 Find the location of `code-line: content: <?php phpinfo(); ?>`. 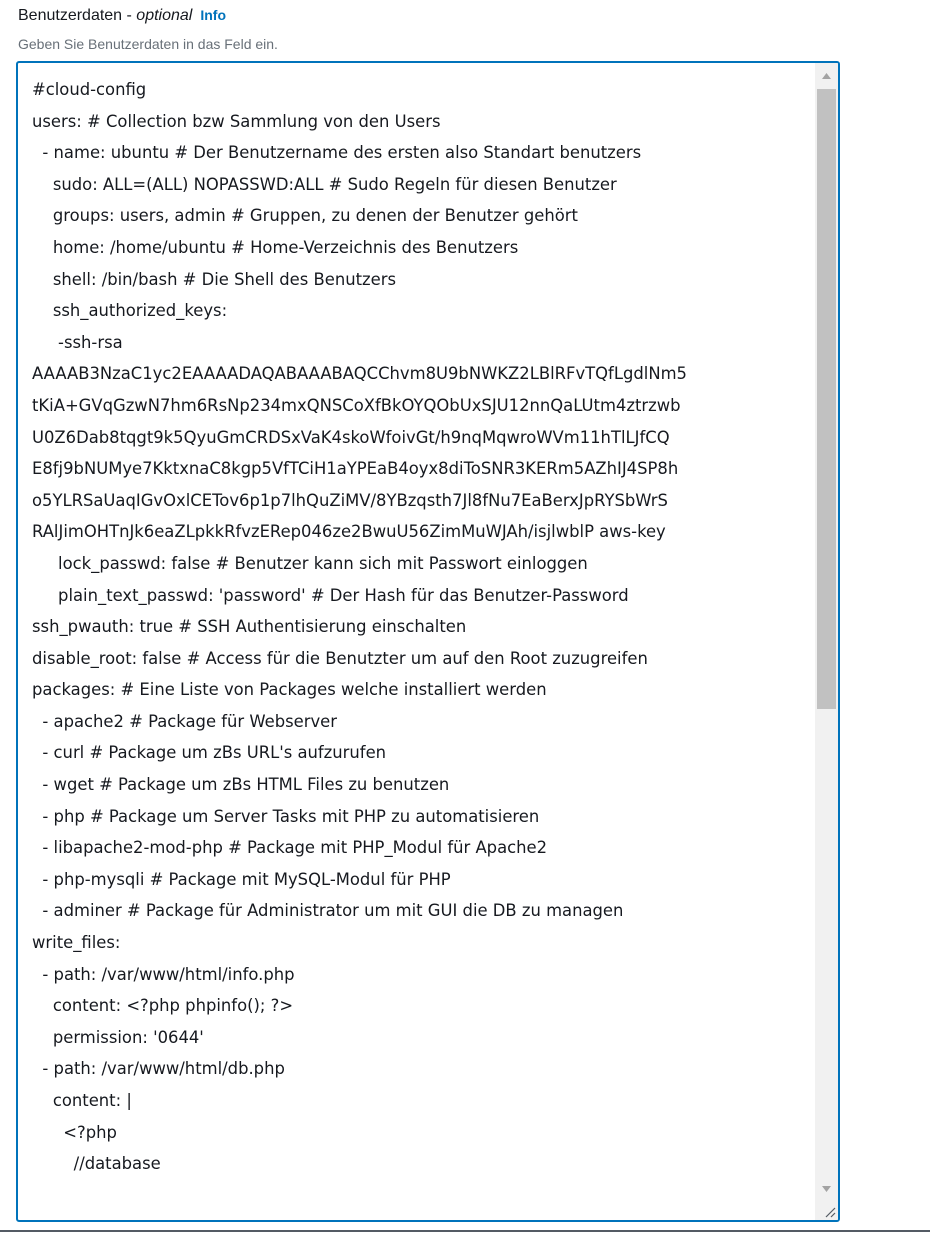

code-line: content: <?php phpinfo(); ?> is located at coordinates (163, 1006).